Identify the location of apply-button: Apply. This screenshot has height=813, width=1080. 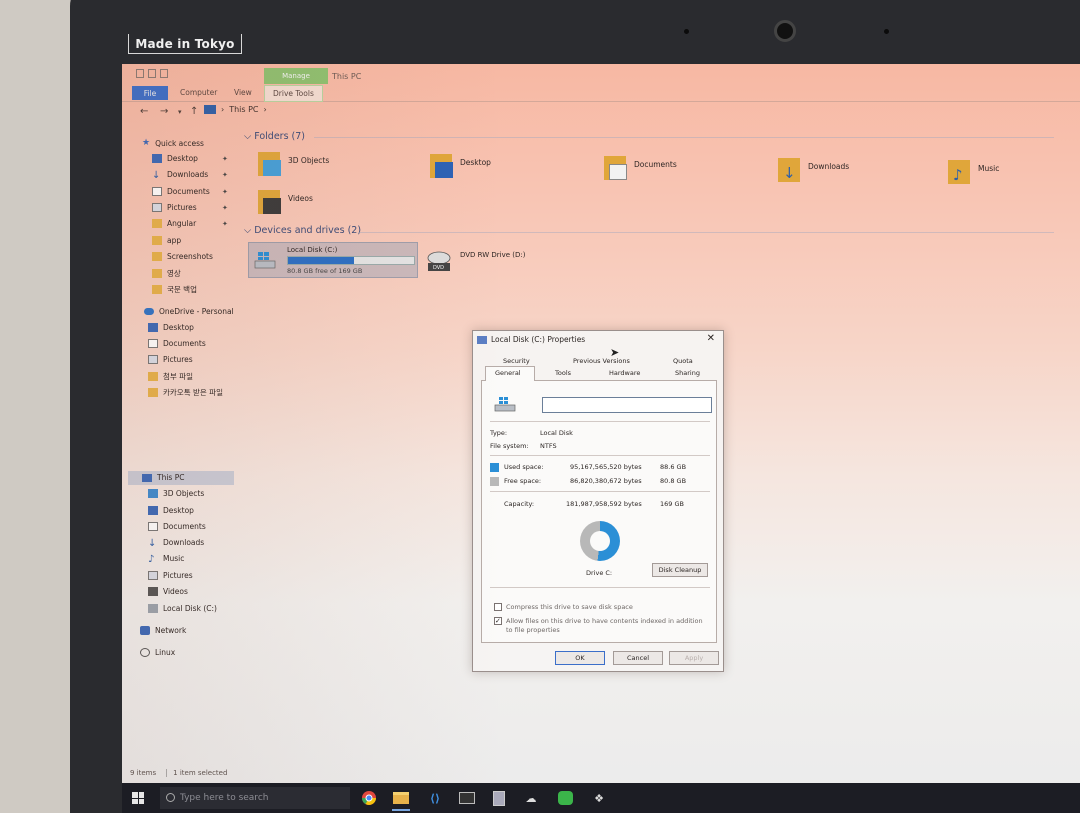
(694, 658).